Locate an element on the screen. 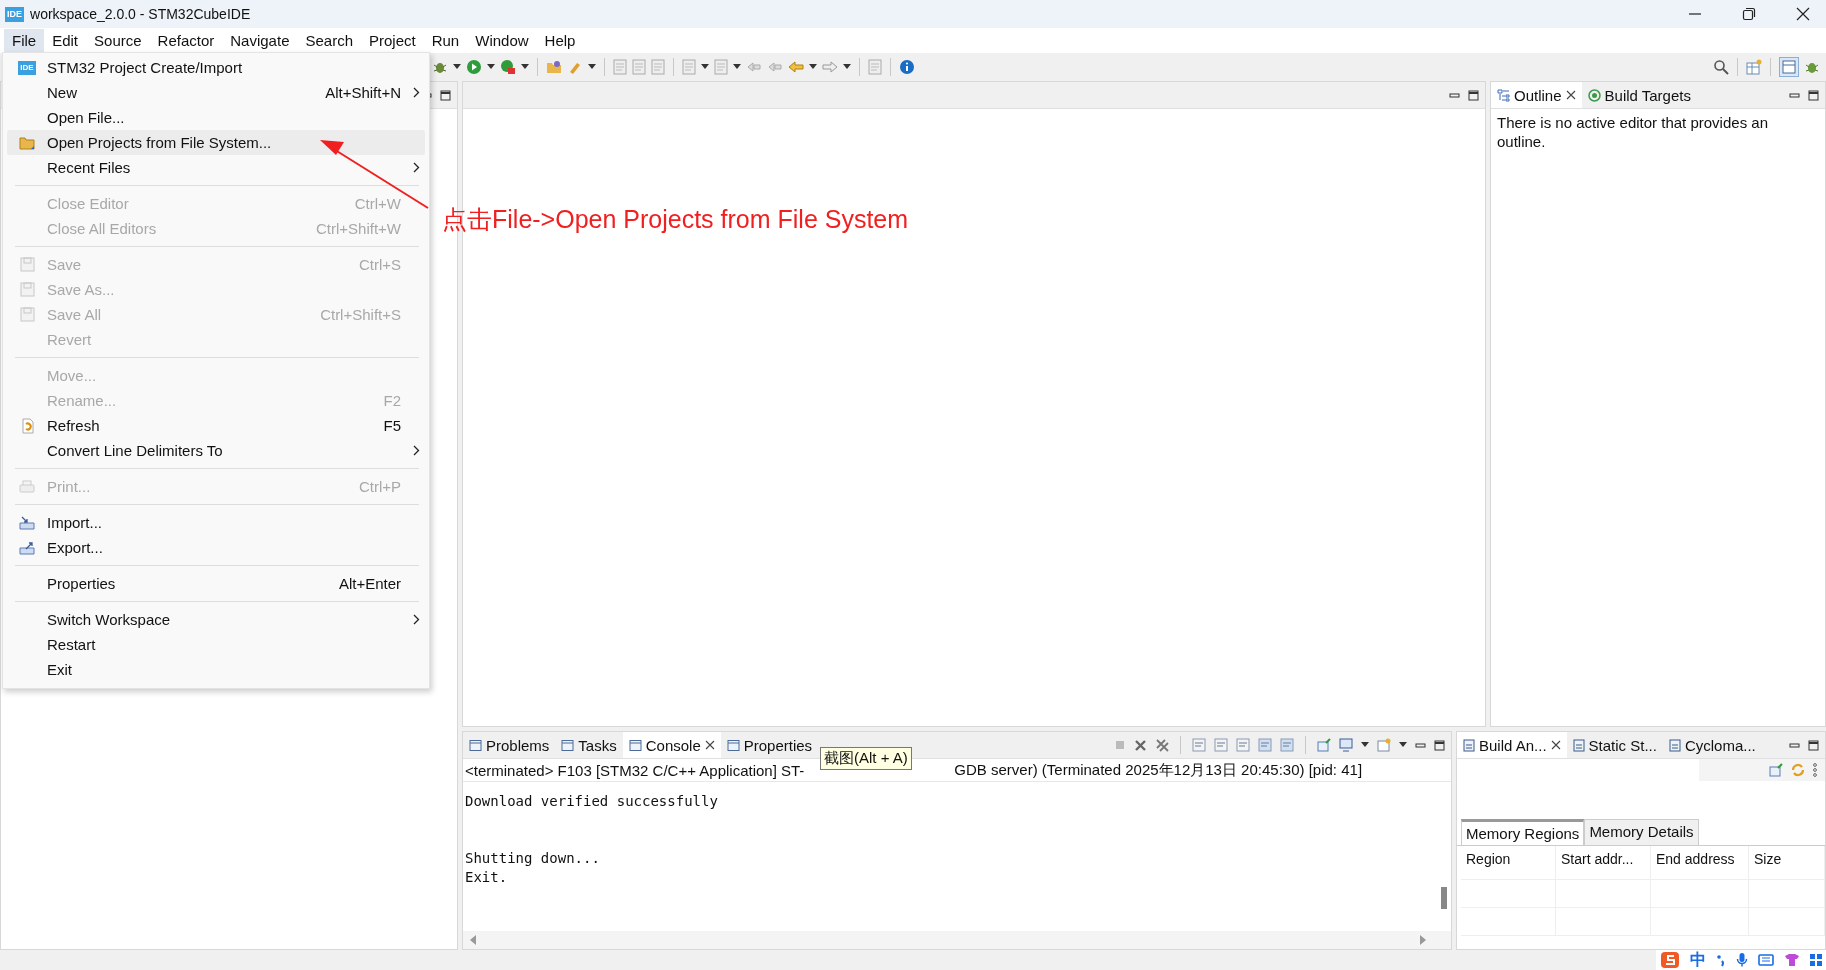  shirt-icon is located at coordinates (1792, 960).